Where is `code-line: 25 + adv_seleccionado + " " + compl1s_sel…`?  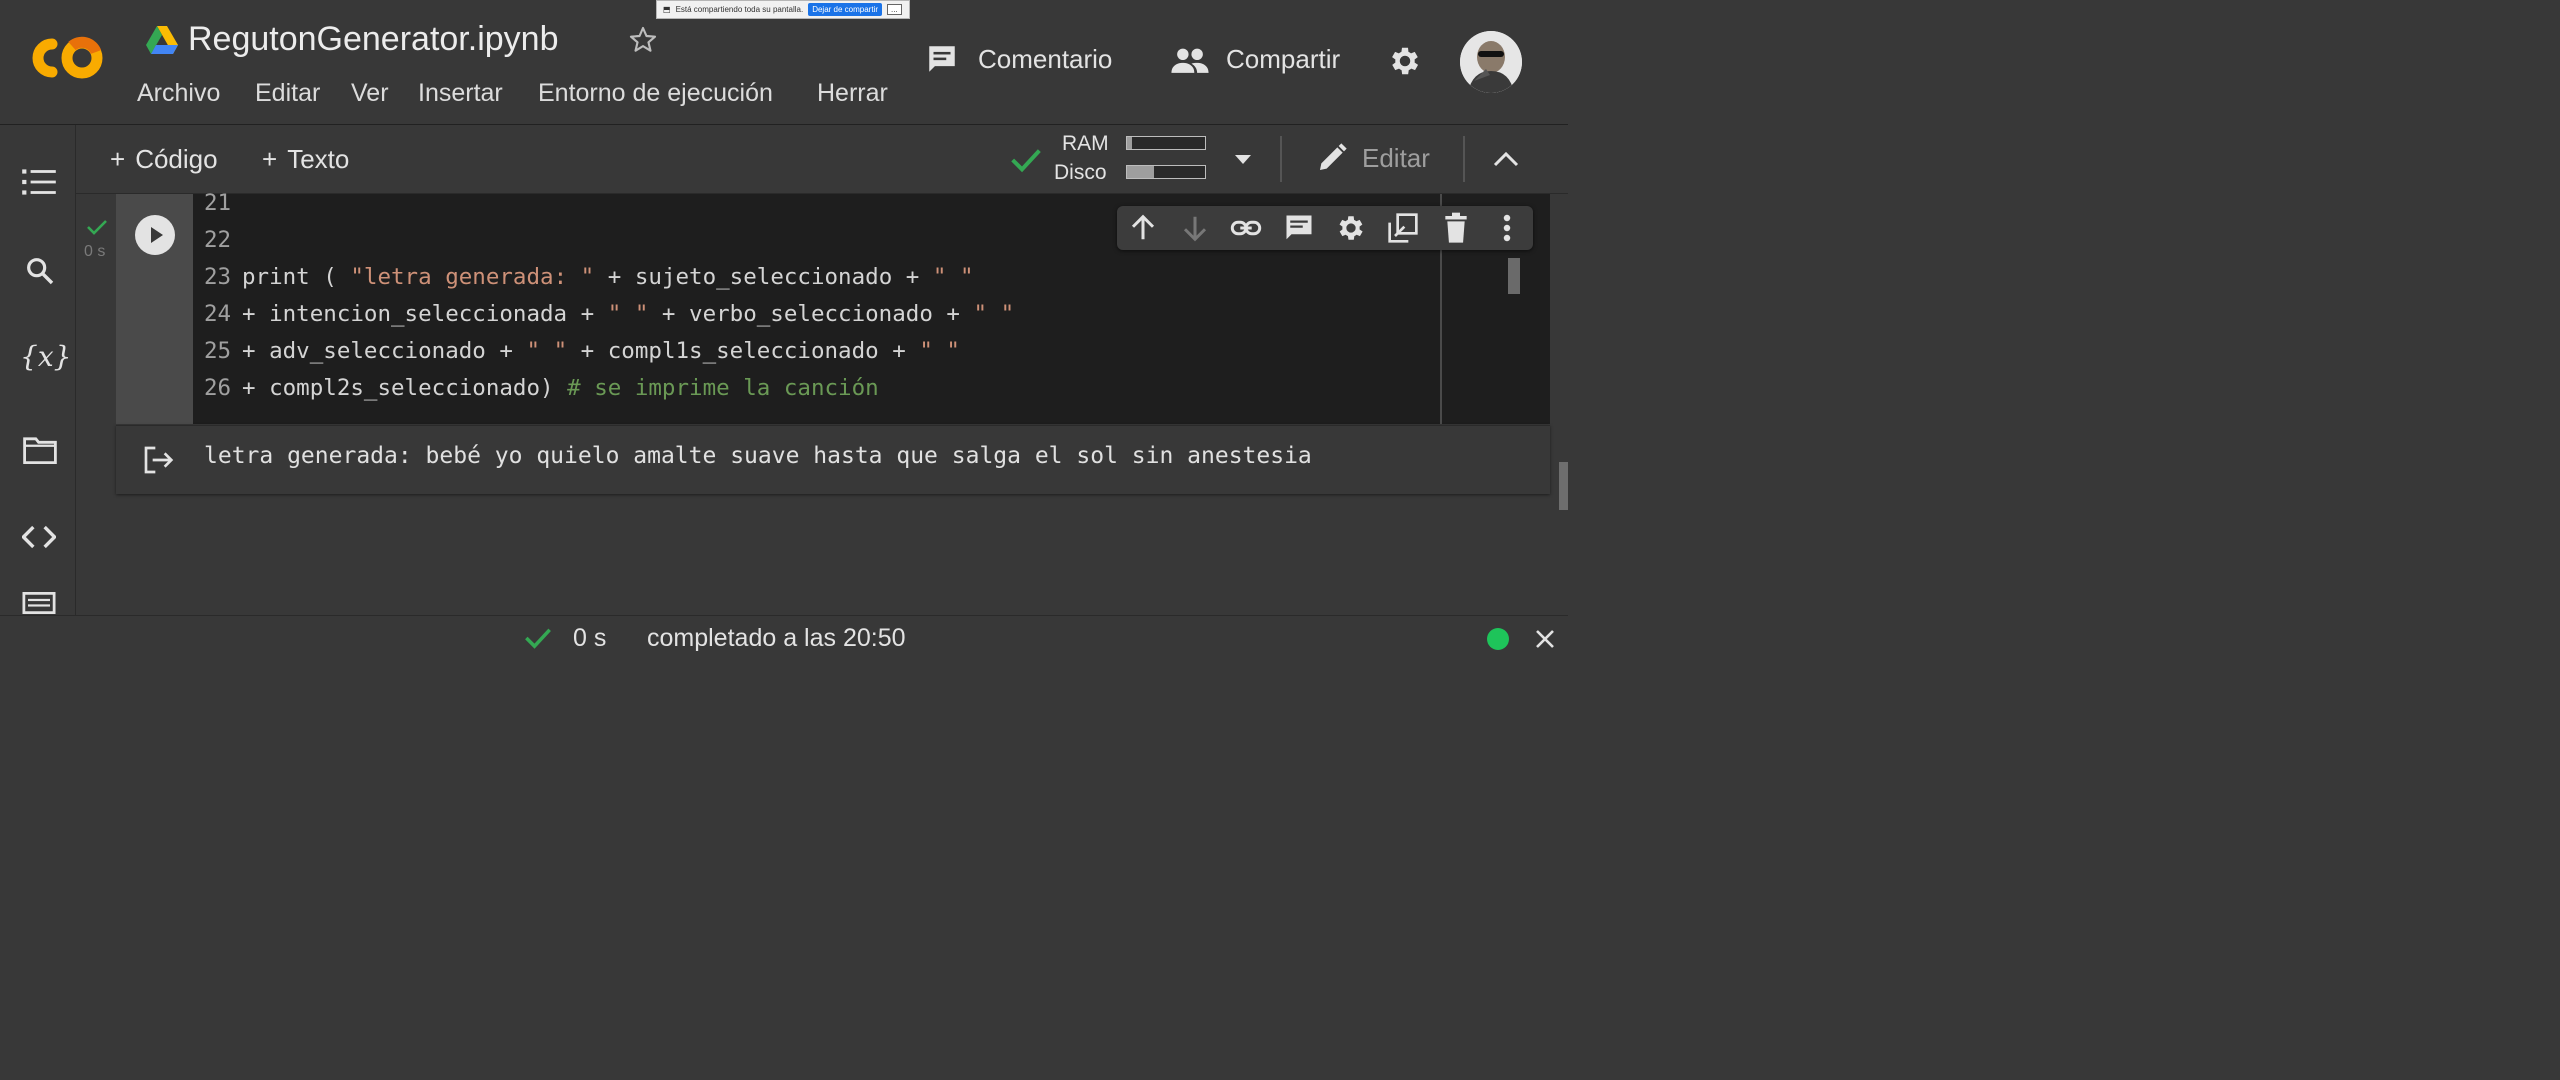
code-line: 25 + adv_seleccionado + " " + compl1s_sel… is located at coordinates (582, 351).